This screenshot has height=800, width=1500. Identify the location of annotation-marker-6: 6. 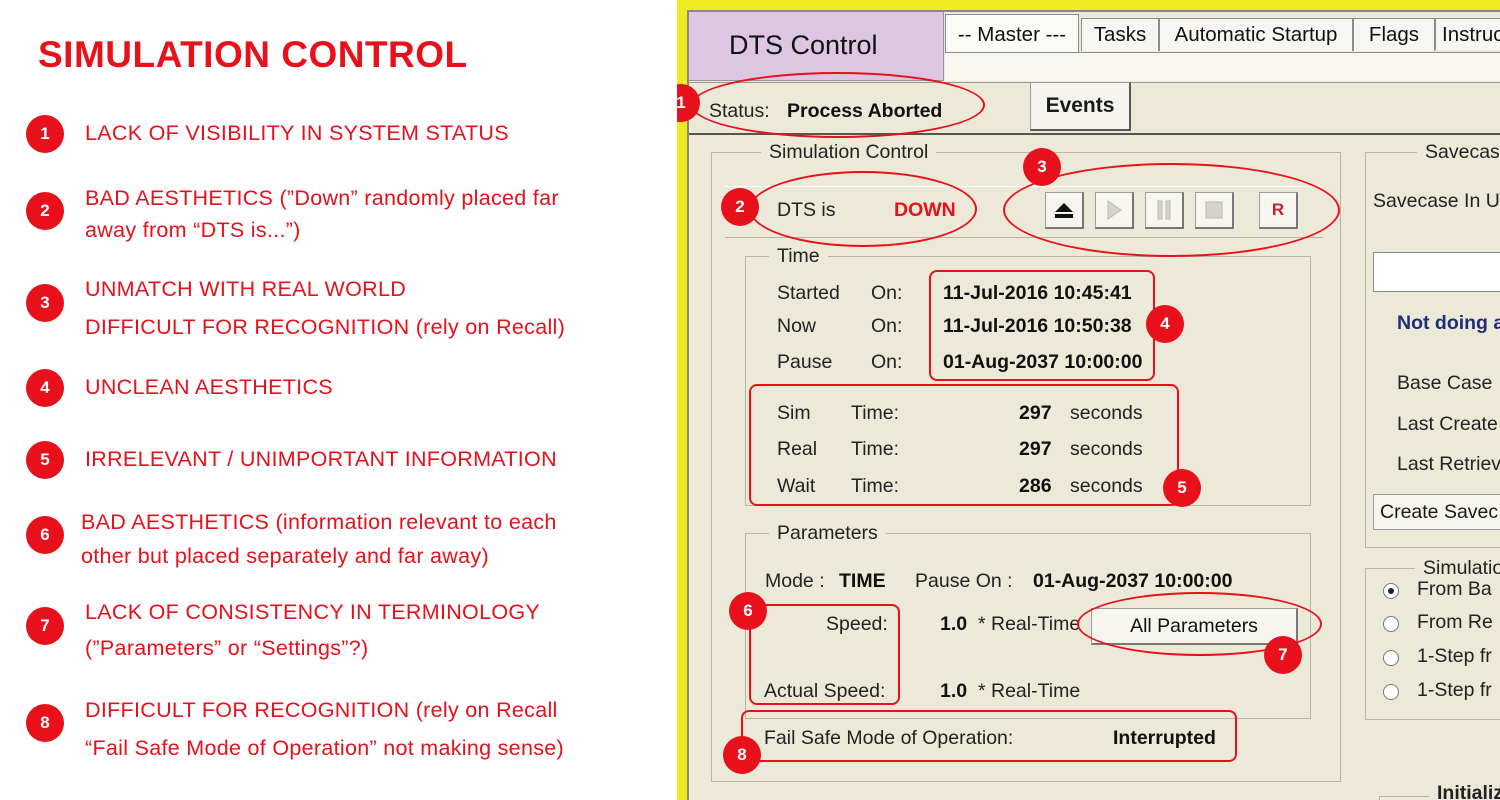
(748, 611).